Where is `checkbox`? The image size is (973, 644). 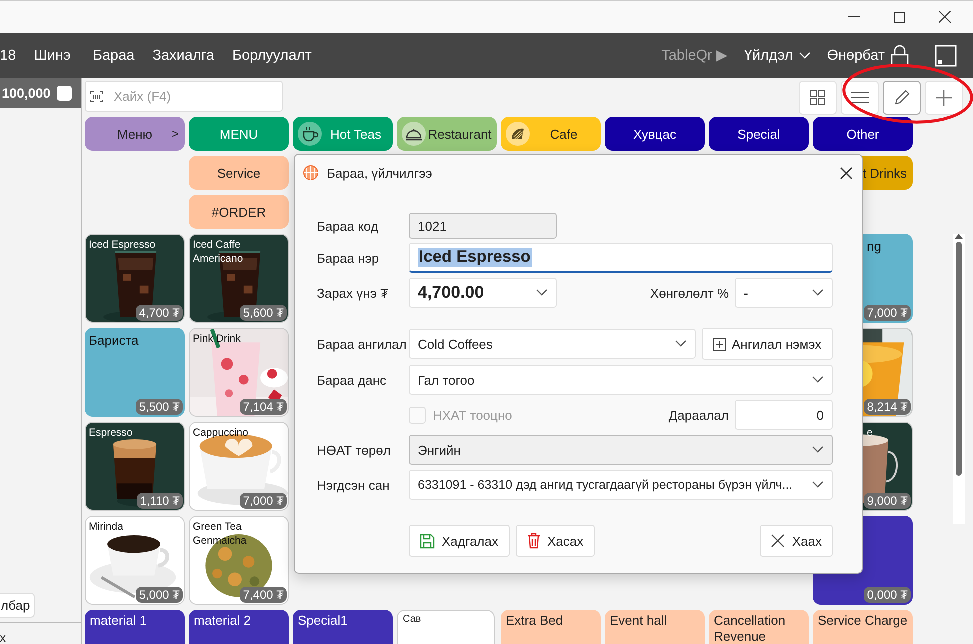
checkbox is located at coordinates (64, 93).